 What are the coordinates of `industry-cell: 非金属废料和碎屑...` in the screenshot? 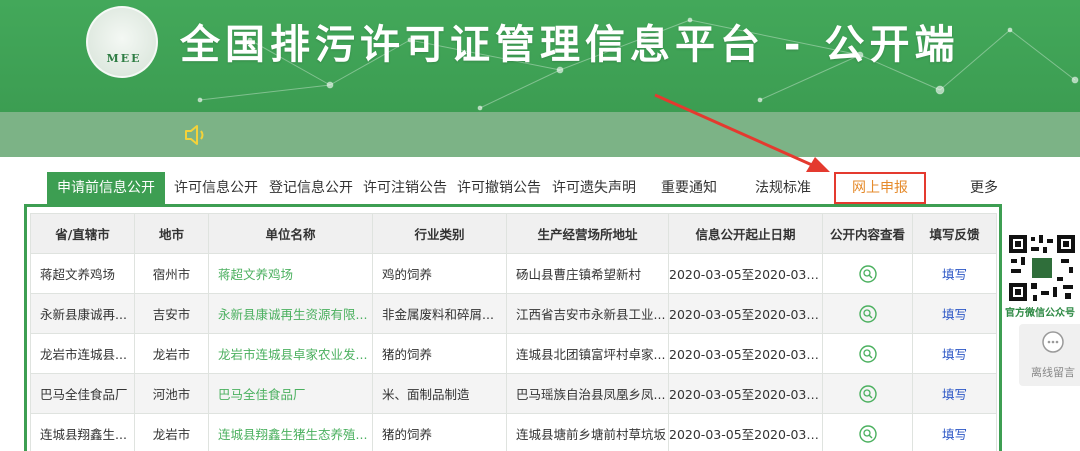 It's located at (439, 313).